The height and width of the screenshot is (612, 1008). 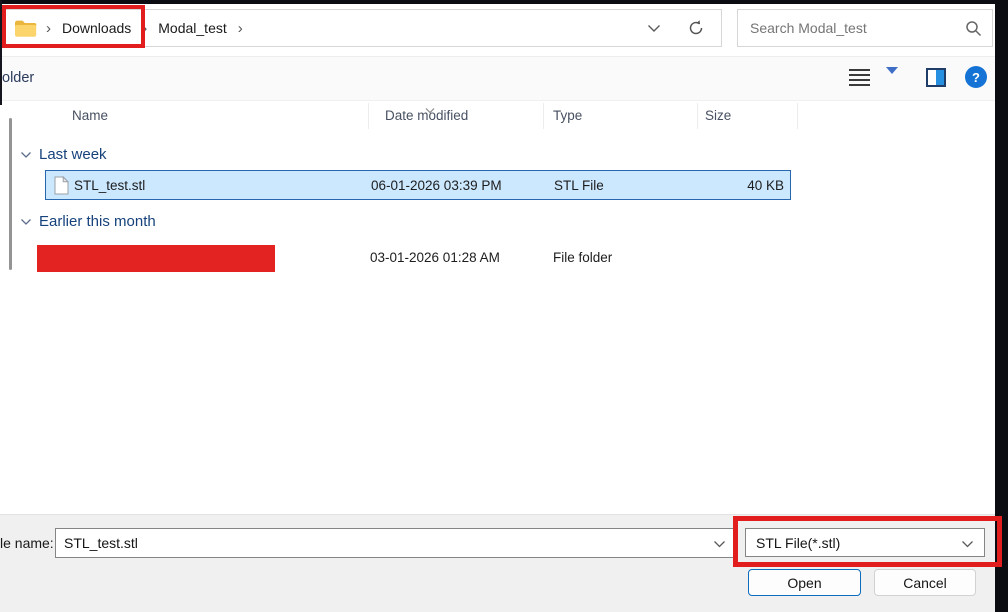 I want to click on address-dropdown-icon, so click(x=654, y=28).